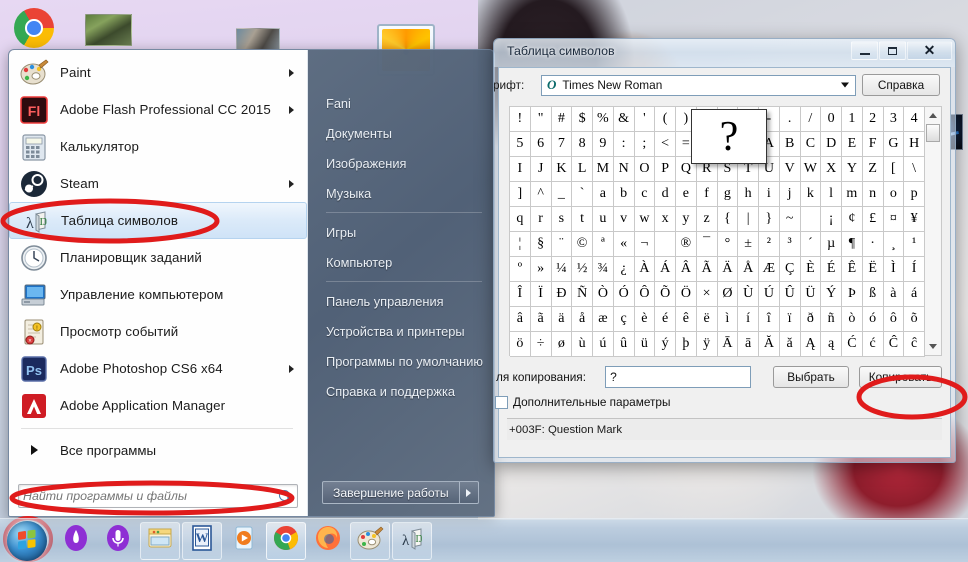 Image resolution: width=968 pixels, height=562 pixels. Describe the element at coordinates (645, 269) in the screenshot. I see `character-cell: À` at that location.